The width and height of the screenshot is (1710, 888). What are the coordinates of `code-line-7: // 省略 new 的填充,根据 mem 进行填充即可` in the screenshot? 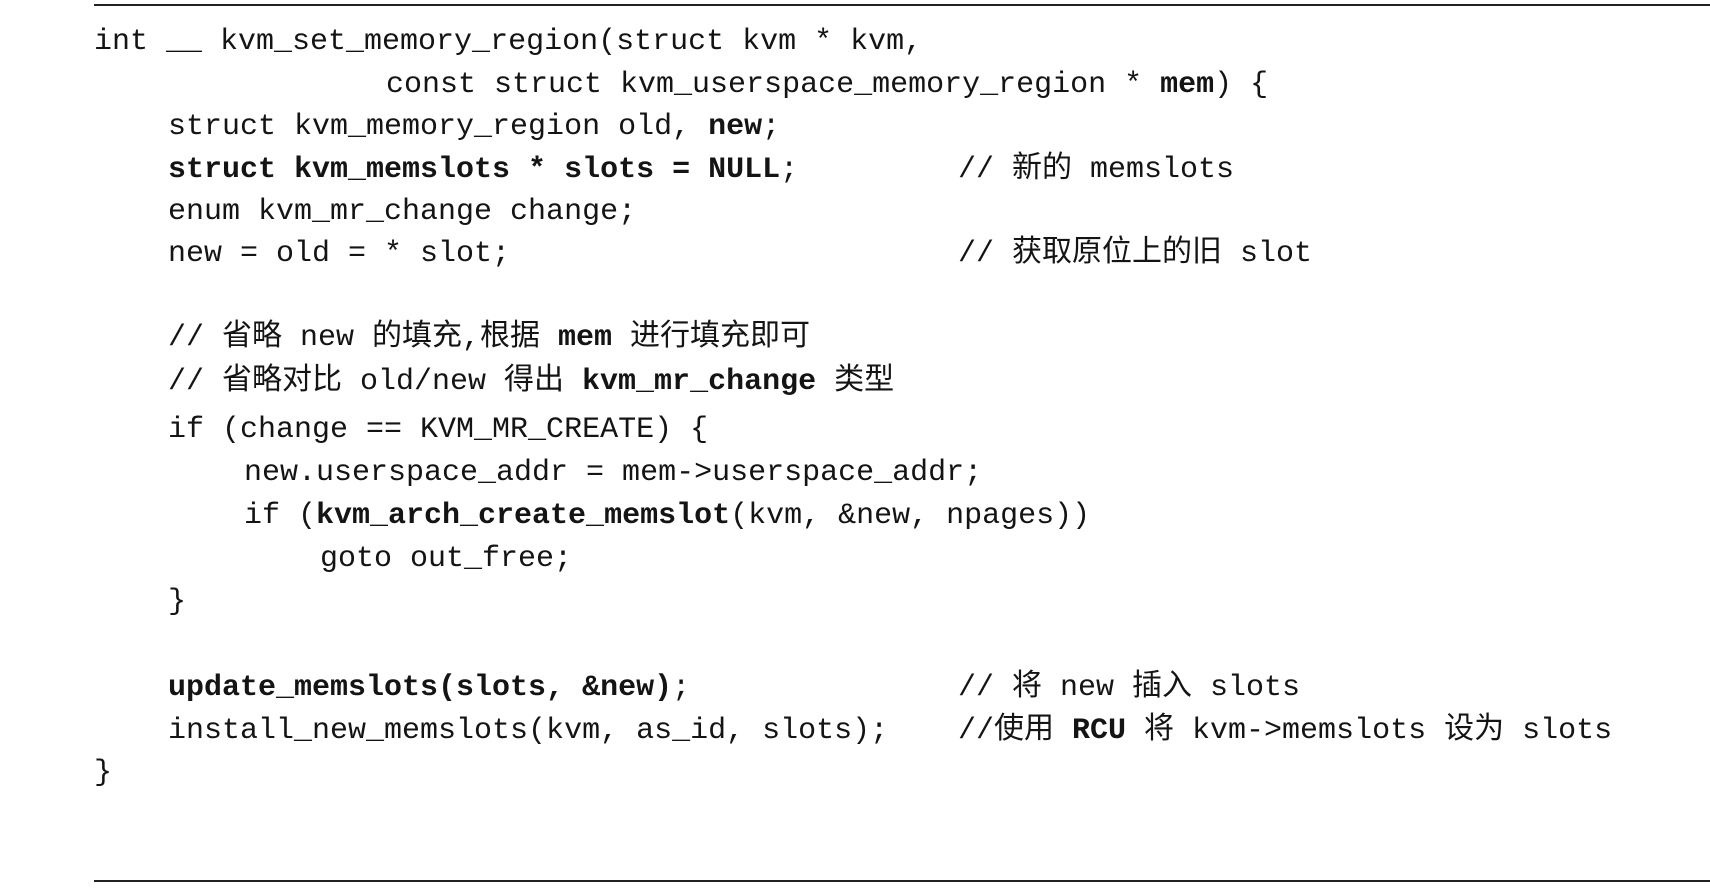 It's located at (489, 338).